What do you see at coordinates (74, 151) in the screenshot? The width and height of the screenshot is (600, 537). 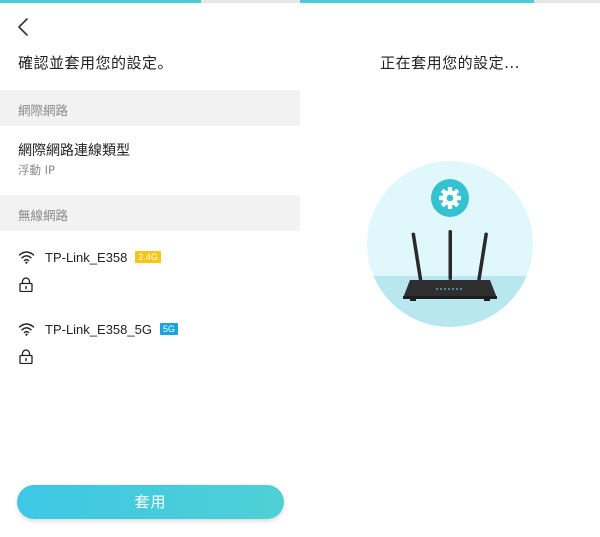 I see `connection-type-label: 網際網路連線類型` at bounding box center [74, 151].